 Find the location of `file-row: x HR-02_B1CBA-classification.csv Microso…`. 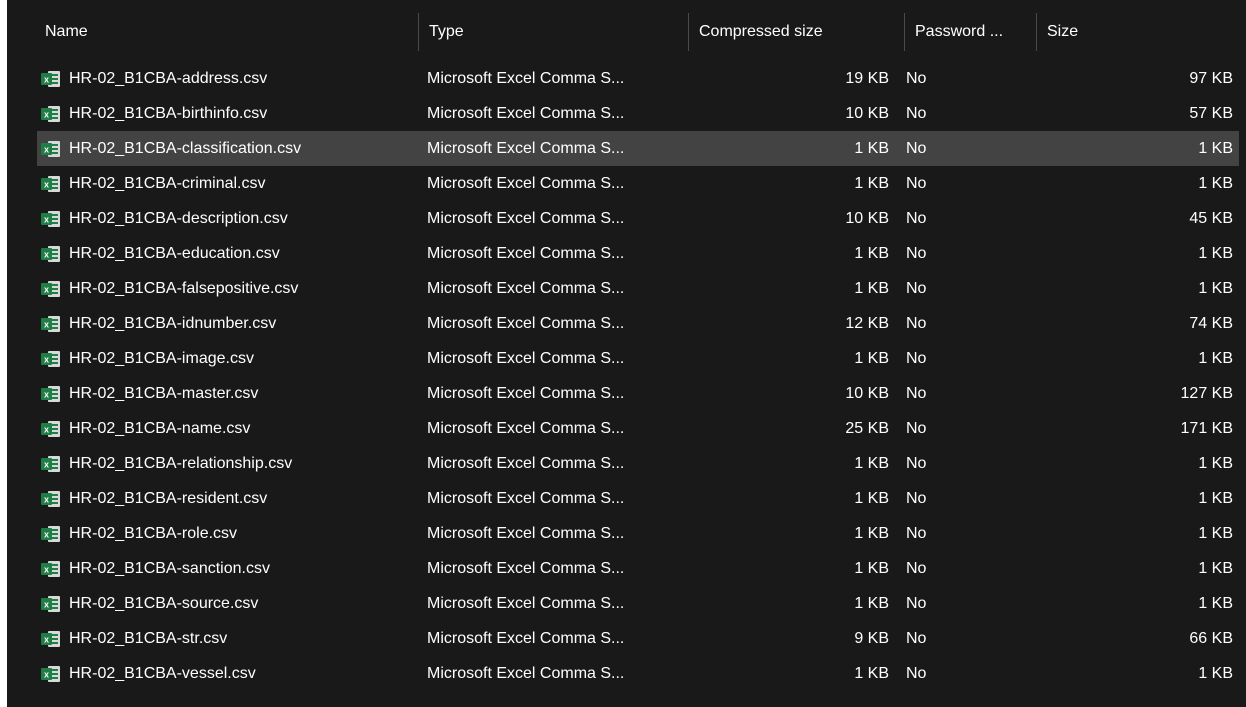

file-row: x HR-02_B1CBA-classification.csv Microso… is located at coordinates (638, 148).